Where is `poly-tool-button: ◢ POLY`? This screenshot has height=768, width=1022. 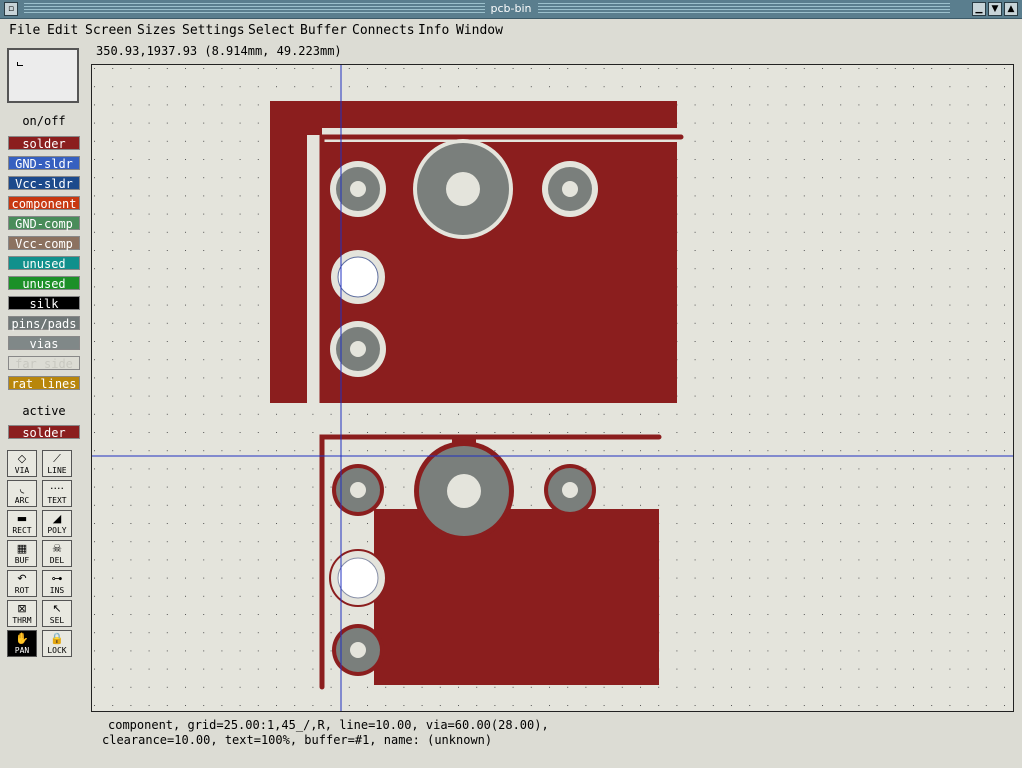
poly-tool-button: ◢ POLY is located at coordinates (57, 523).